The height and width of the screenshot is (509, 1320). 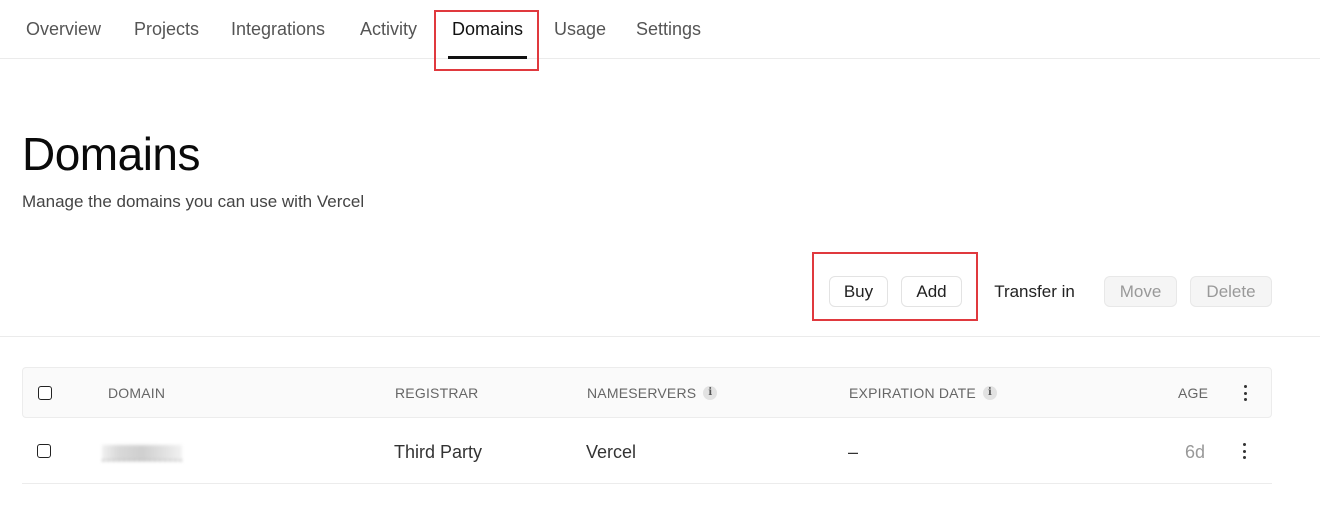 I want to click on column-label: DOMAIN, so click(x=137, y=393).